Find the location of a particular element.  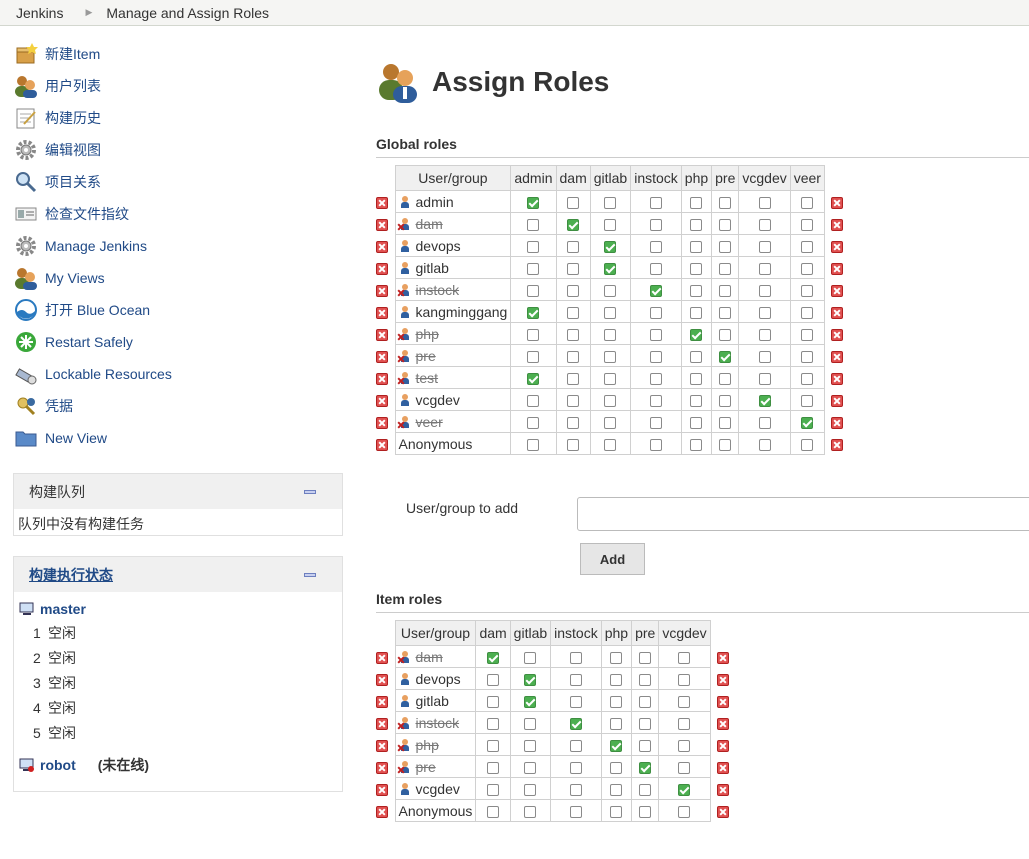

sidebar-task-12: New View is located at coordinates (179, 438).